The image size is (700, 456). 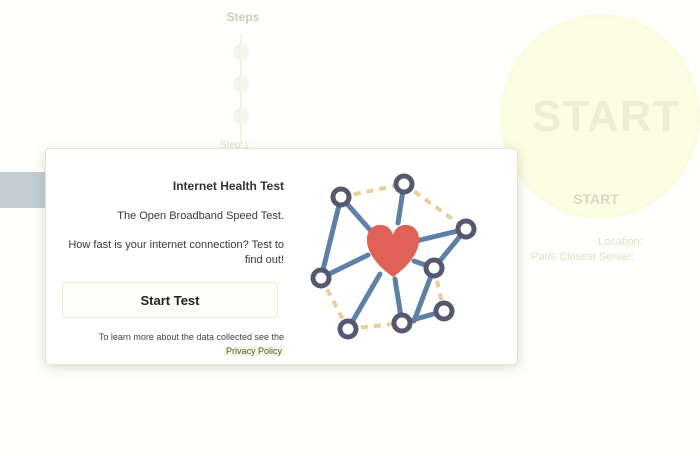 I want to click on location-label: Location:, so click(x=620, y=242).